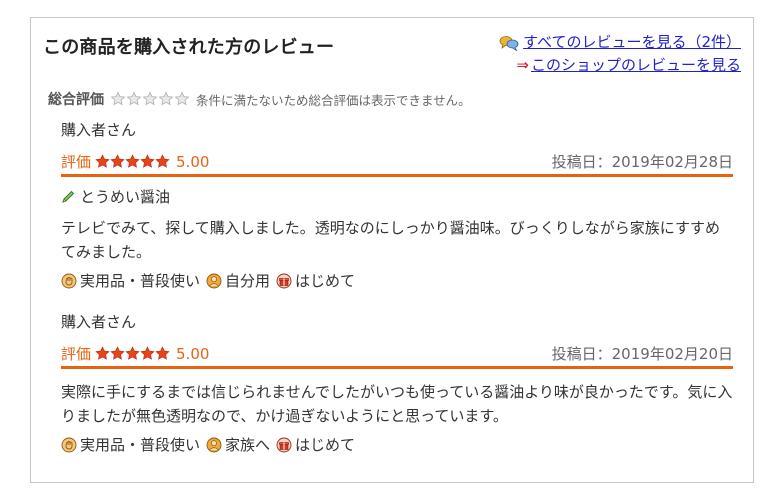 The width and height of the screenshot is (773, 502). What do you see at coordinates (642, 354) in the screenshot?
I see `posted-date: 投稿日：2019年02月20日` at bounding box center [642, 354].